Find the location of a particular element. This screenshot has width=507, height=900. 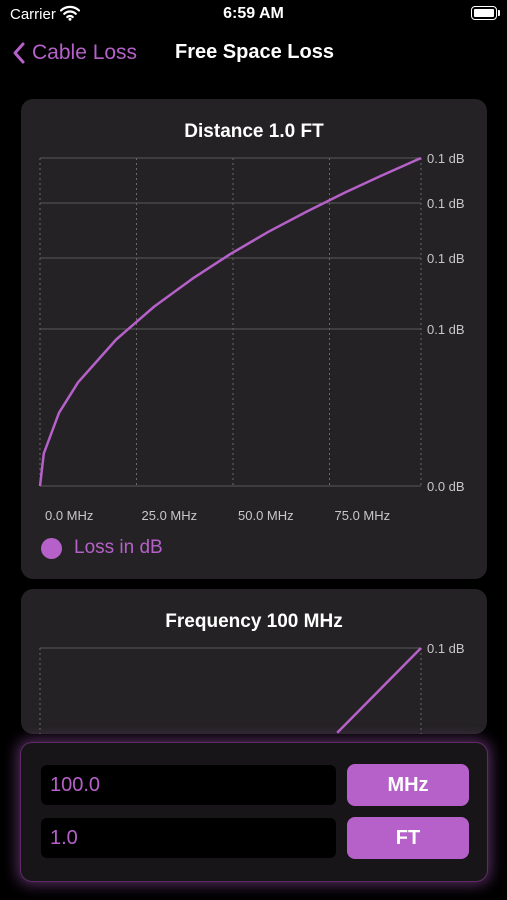

back-button: Cable Loss is located at coordinates (74, 53).